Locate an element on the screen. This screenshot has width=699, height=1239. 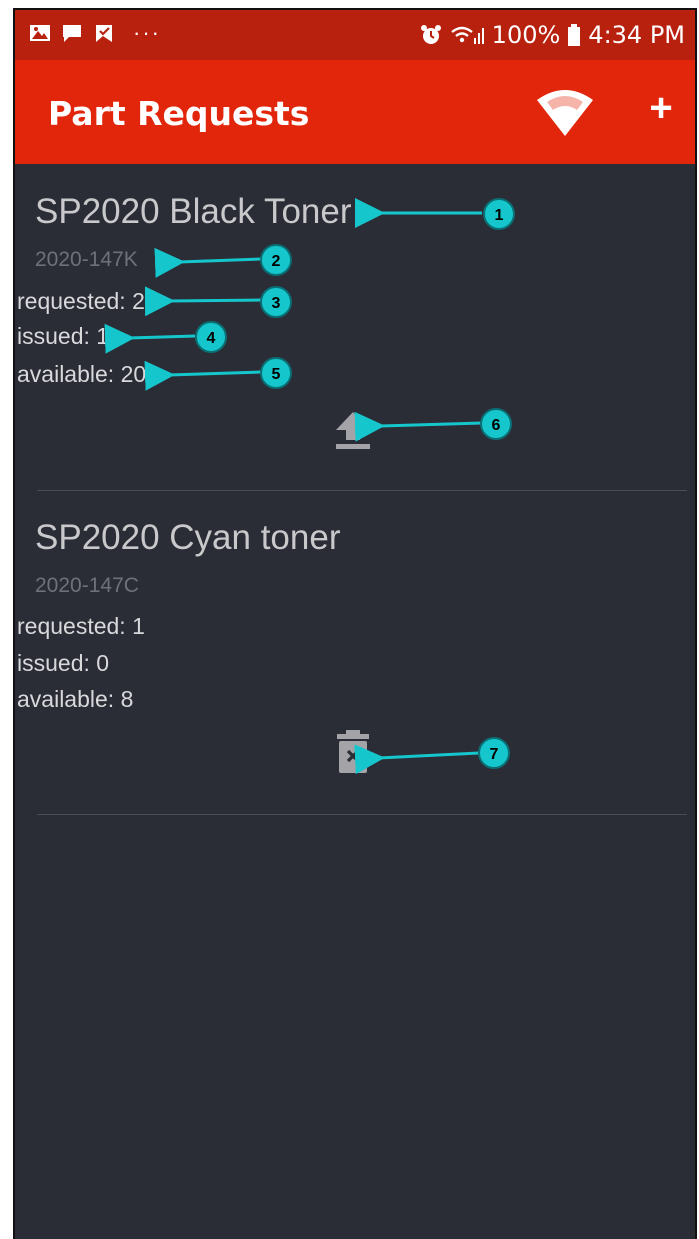
item-divider is located at coordinates (362, 814).